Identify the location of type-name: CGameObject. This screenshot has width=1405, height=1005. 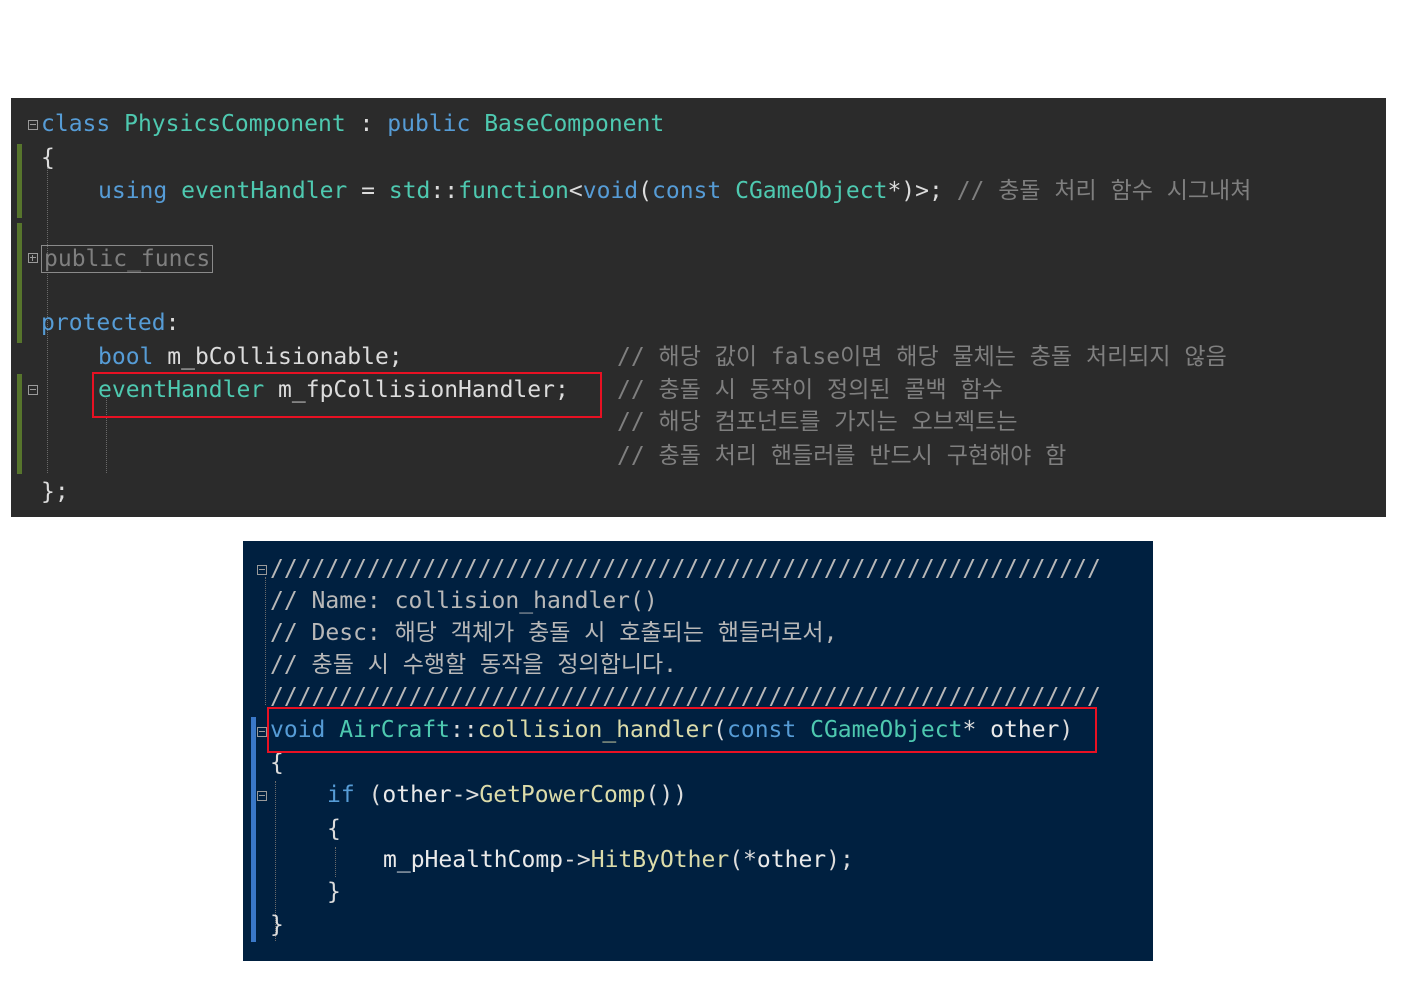
(811, 191).